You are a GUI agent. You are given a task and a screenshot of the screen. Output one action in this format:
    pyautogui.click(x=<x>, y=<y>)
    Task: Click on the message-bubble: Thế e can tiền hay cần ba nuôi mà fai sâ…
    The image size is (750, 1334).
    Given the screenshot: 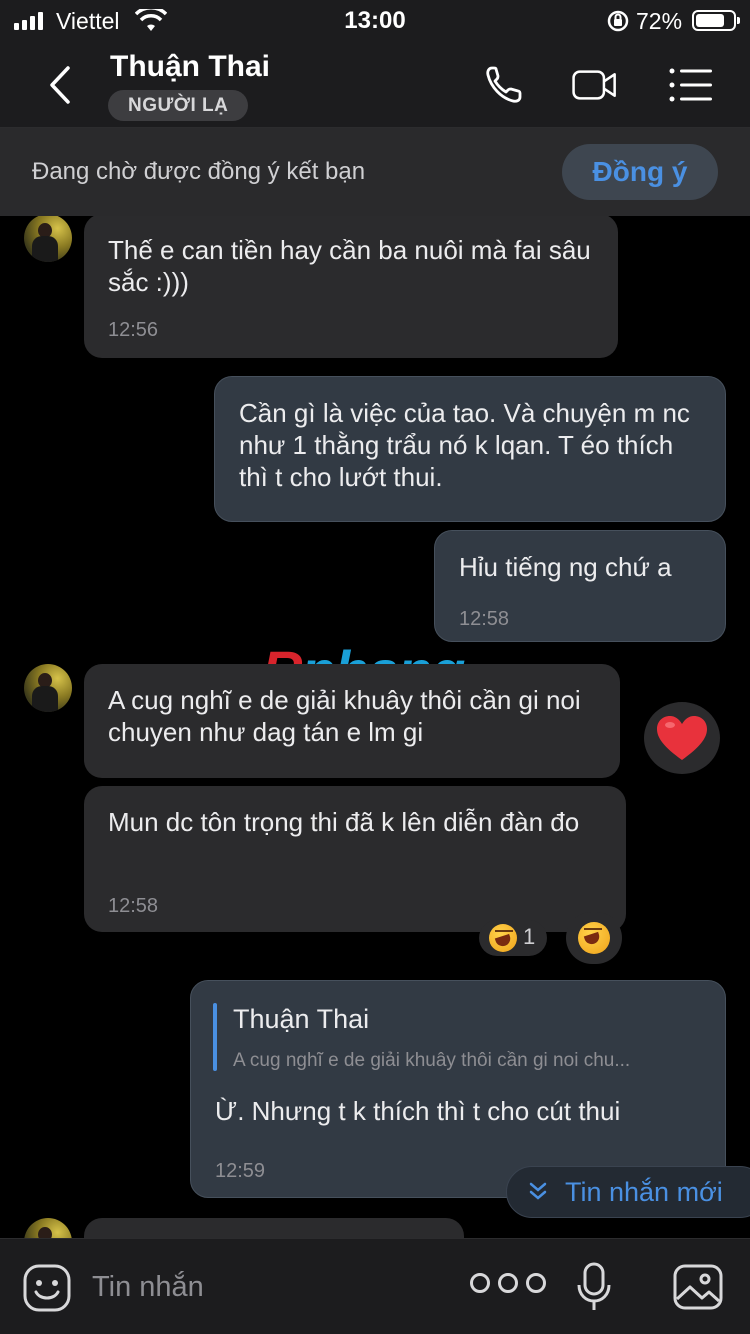 What is the action you would take?
    pyautogui.click(x=351, y=287)
    